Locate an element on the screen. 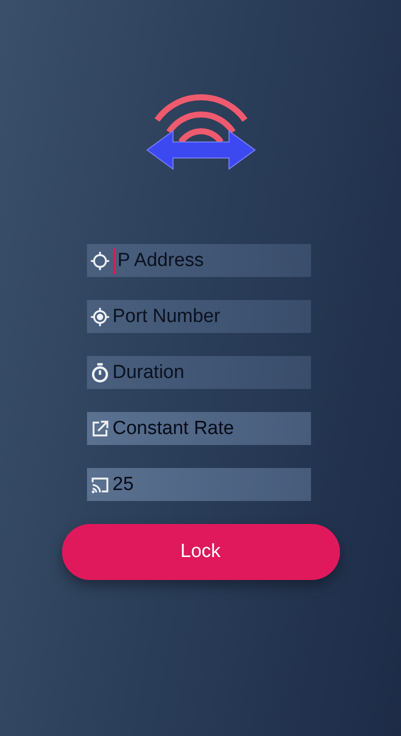  input-field: P Address is located at coordinates (198, 260).